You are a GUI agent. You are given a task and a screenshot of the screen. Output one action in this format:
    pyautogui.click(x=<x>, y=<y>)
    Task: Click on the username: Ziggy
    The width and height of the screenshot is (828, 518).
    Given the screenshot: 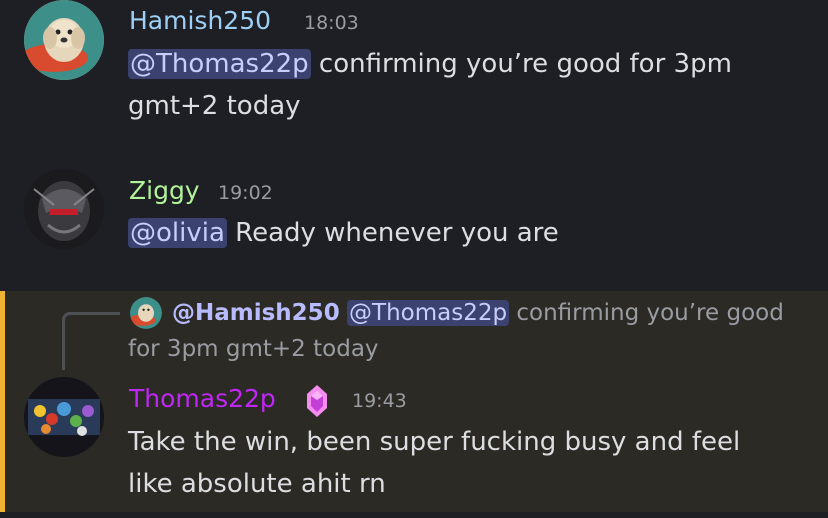 What is the action you would take?
    pyautogui.click(x=164, y=191)
    